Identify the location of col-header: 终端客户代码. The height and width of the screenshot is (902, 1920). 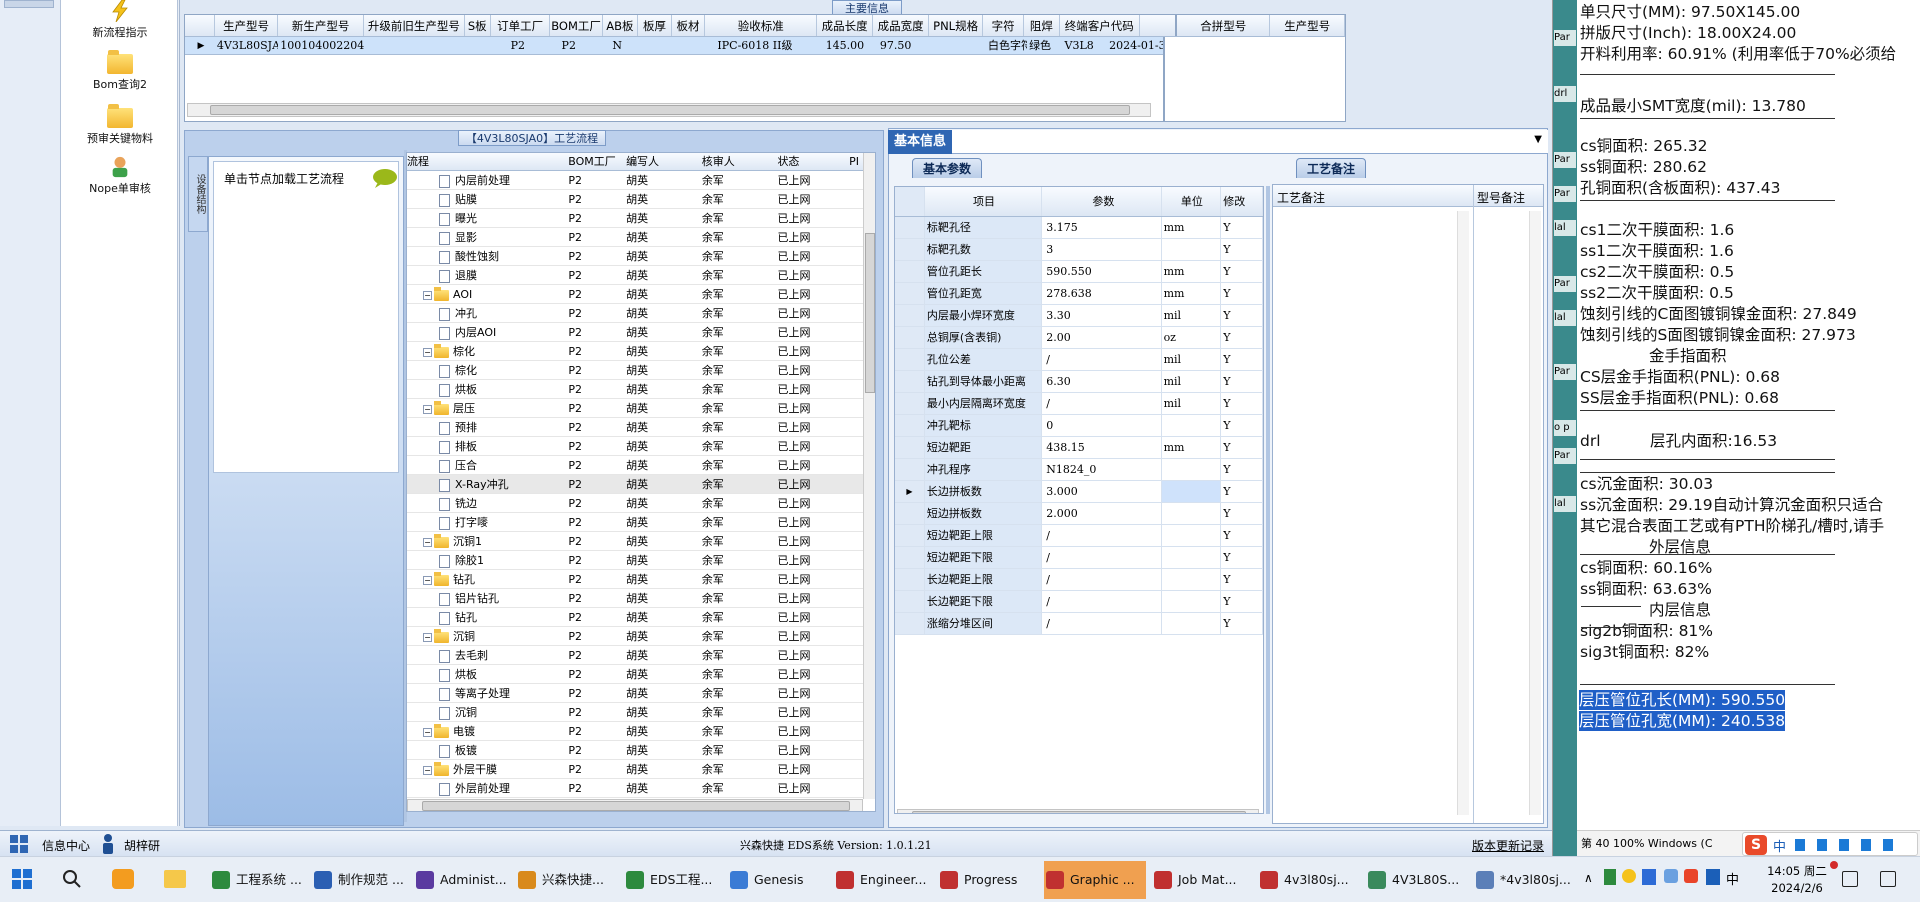
(1100, 25).